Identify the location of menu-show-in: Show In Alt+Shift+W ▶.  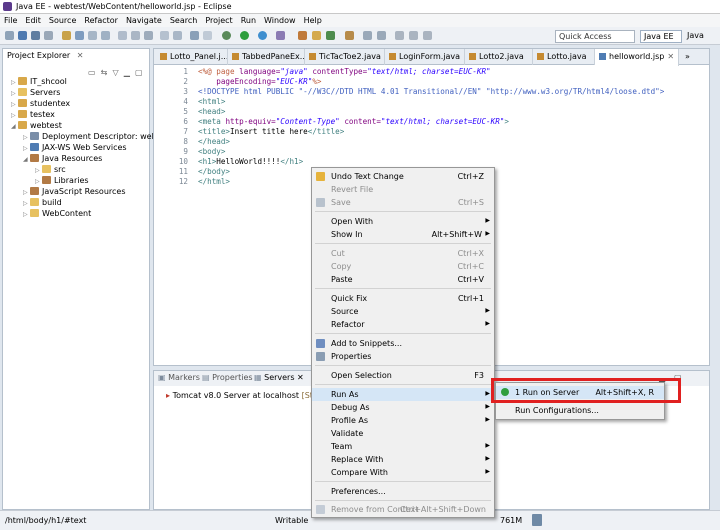
(403, 234).